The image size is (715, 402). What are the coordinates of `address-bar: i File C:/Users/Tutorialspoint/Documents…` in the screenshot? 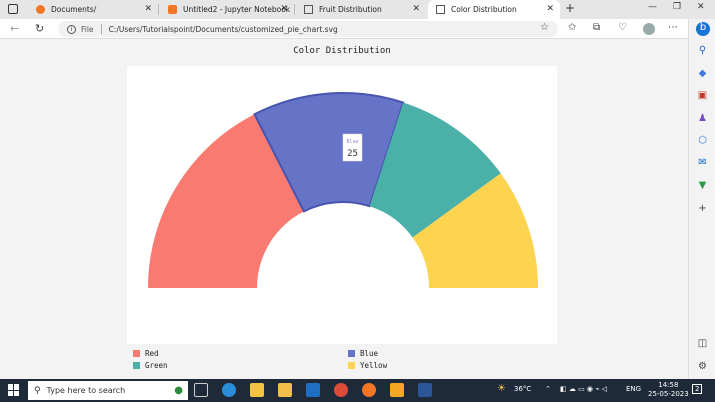 It's located at (308, 29).